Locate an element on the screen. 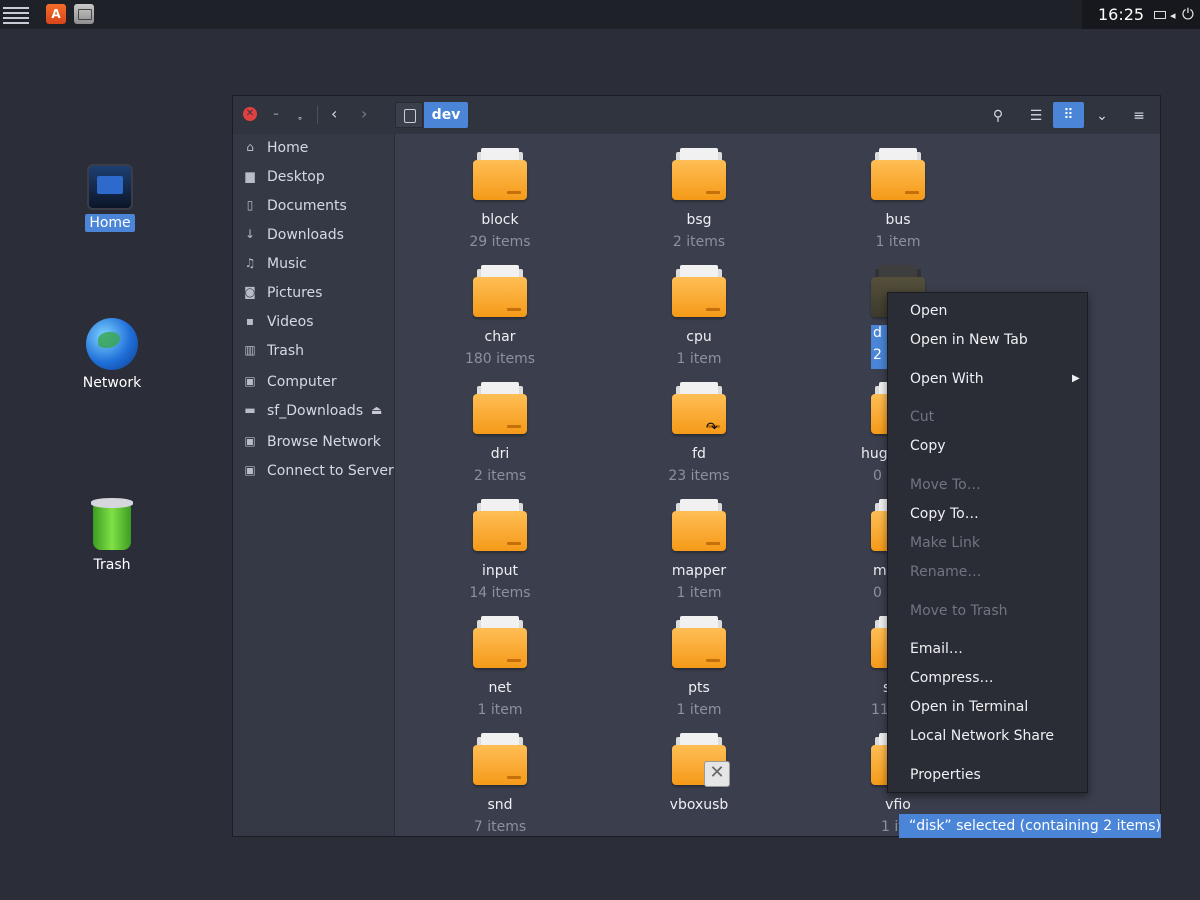 The width and height of the screenshot is (1200, 900). submenu-arrow-icon: ▶ is located at coordinates (1076, 378).